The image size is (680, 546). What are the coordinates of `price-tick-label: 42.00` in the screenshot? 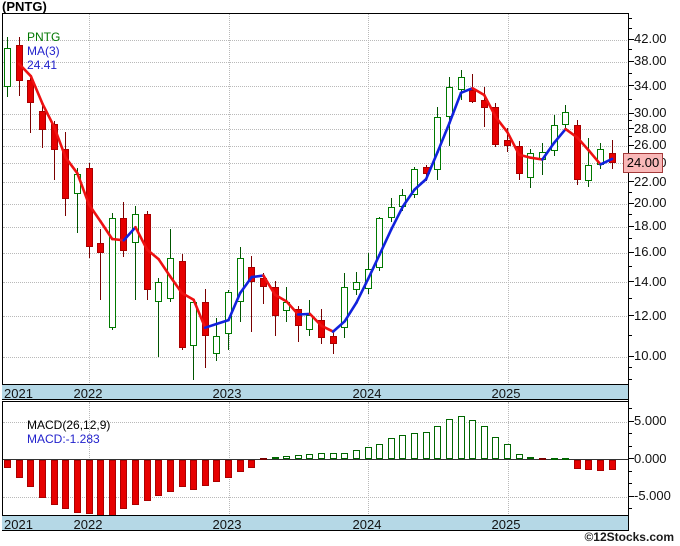 It's located at (650, 38).